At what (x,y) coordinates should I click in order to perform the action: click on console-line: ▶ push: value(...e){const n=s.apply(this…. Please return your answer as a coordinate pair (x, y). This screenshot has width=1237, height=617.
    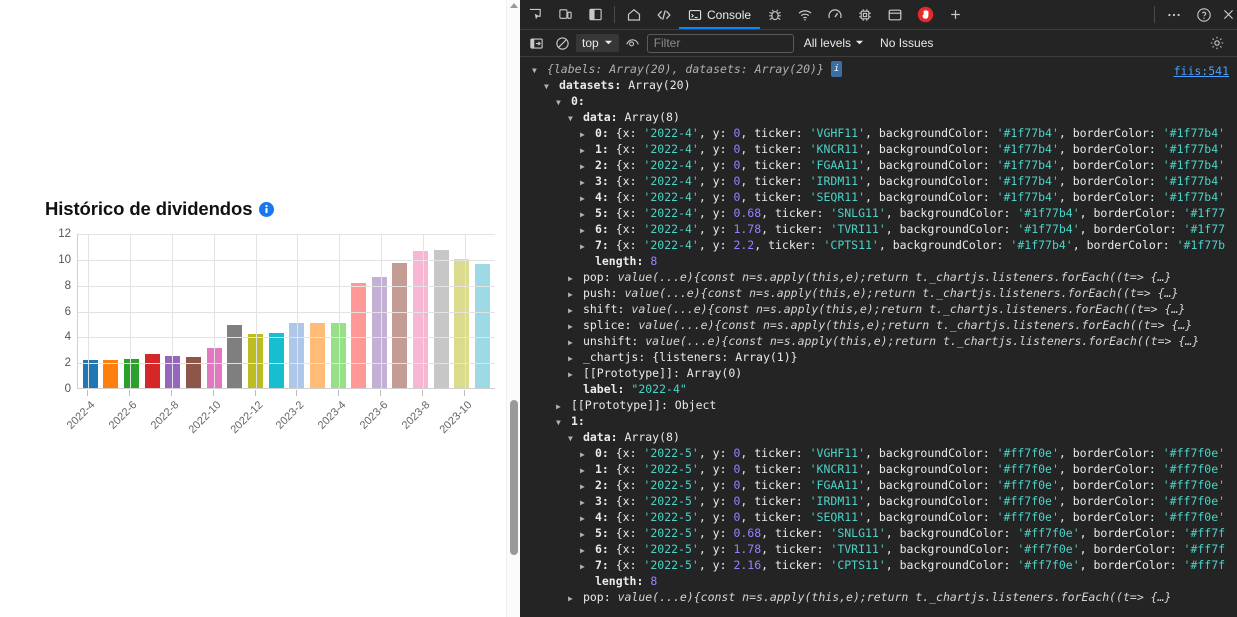
    Looking at the image, I should click on (878, 293).